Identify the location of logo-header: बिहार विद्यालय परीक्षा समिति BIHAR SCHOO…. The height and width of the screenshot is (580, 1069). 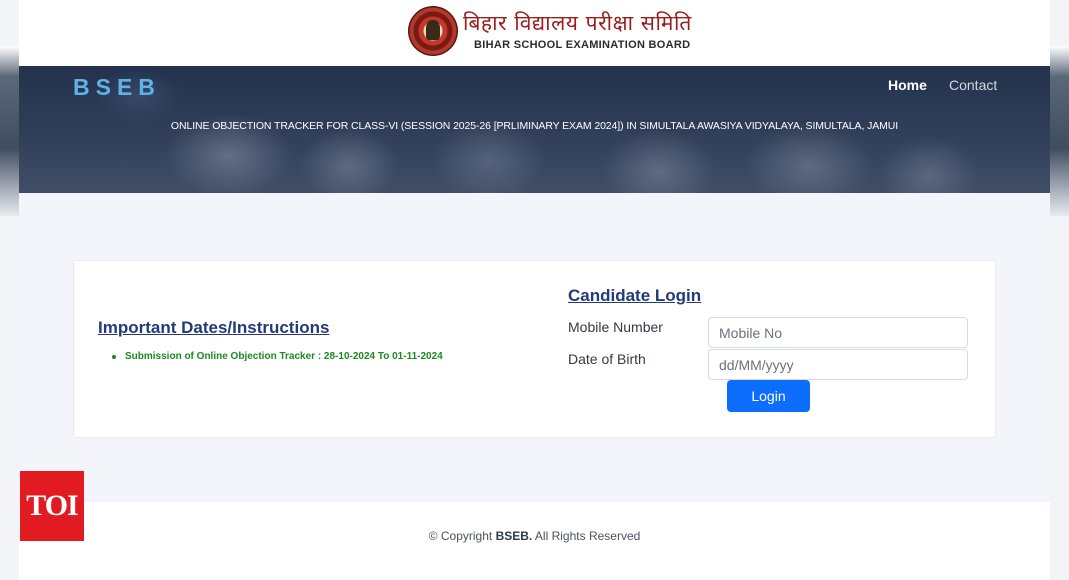
(534, 33).